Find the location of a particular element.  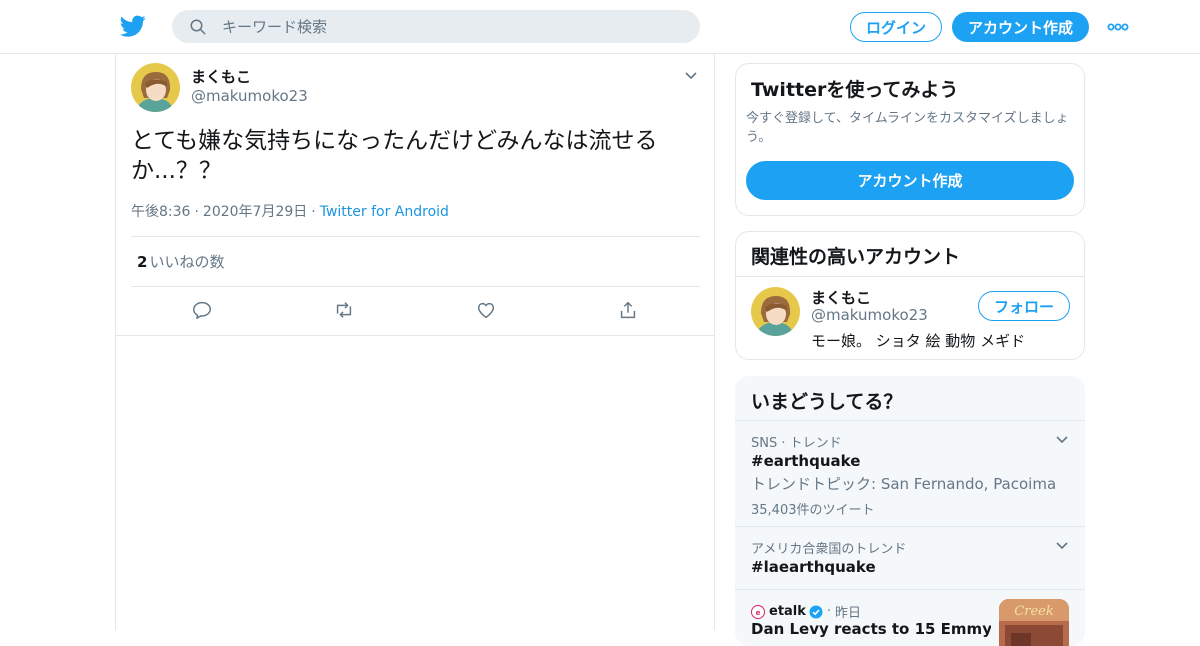

trends-title: いまどうしてる？ is located at coordinates (827, 402).